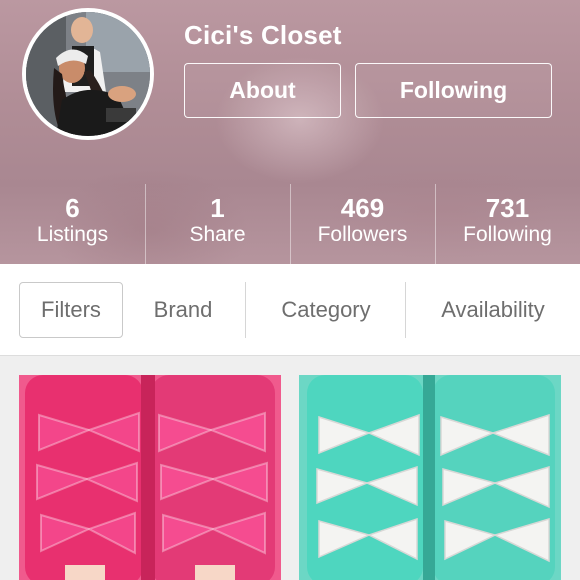  What do you see at coordinates (262, 90) in the screenshot?
I see `about-button: About` at bounding box center [262, 90].